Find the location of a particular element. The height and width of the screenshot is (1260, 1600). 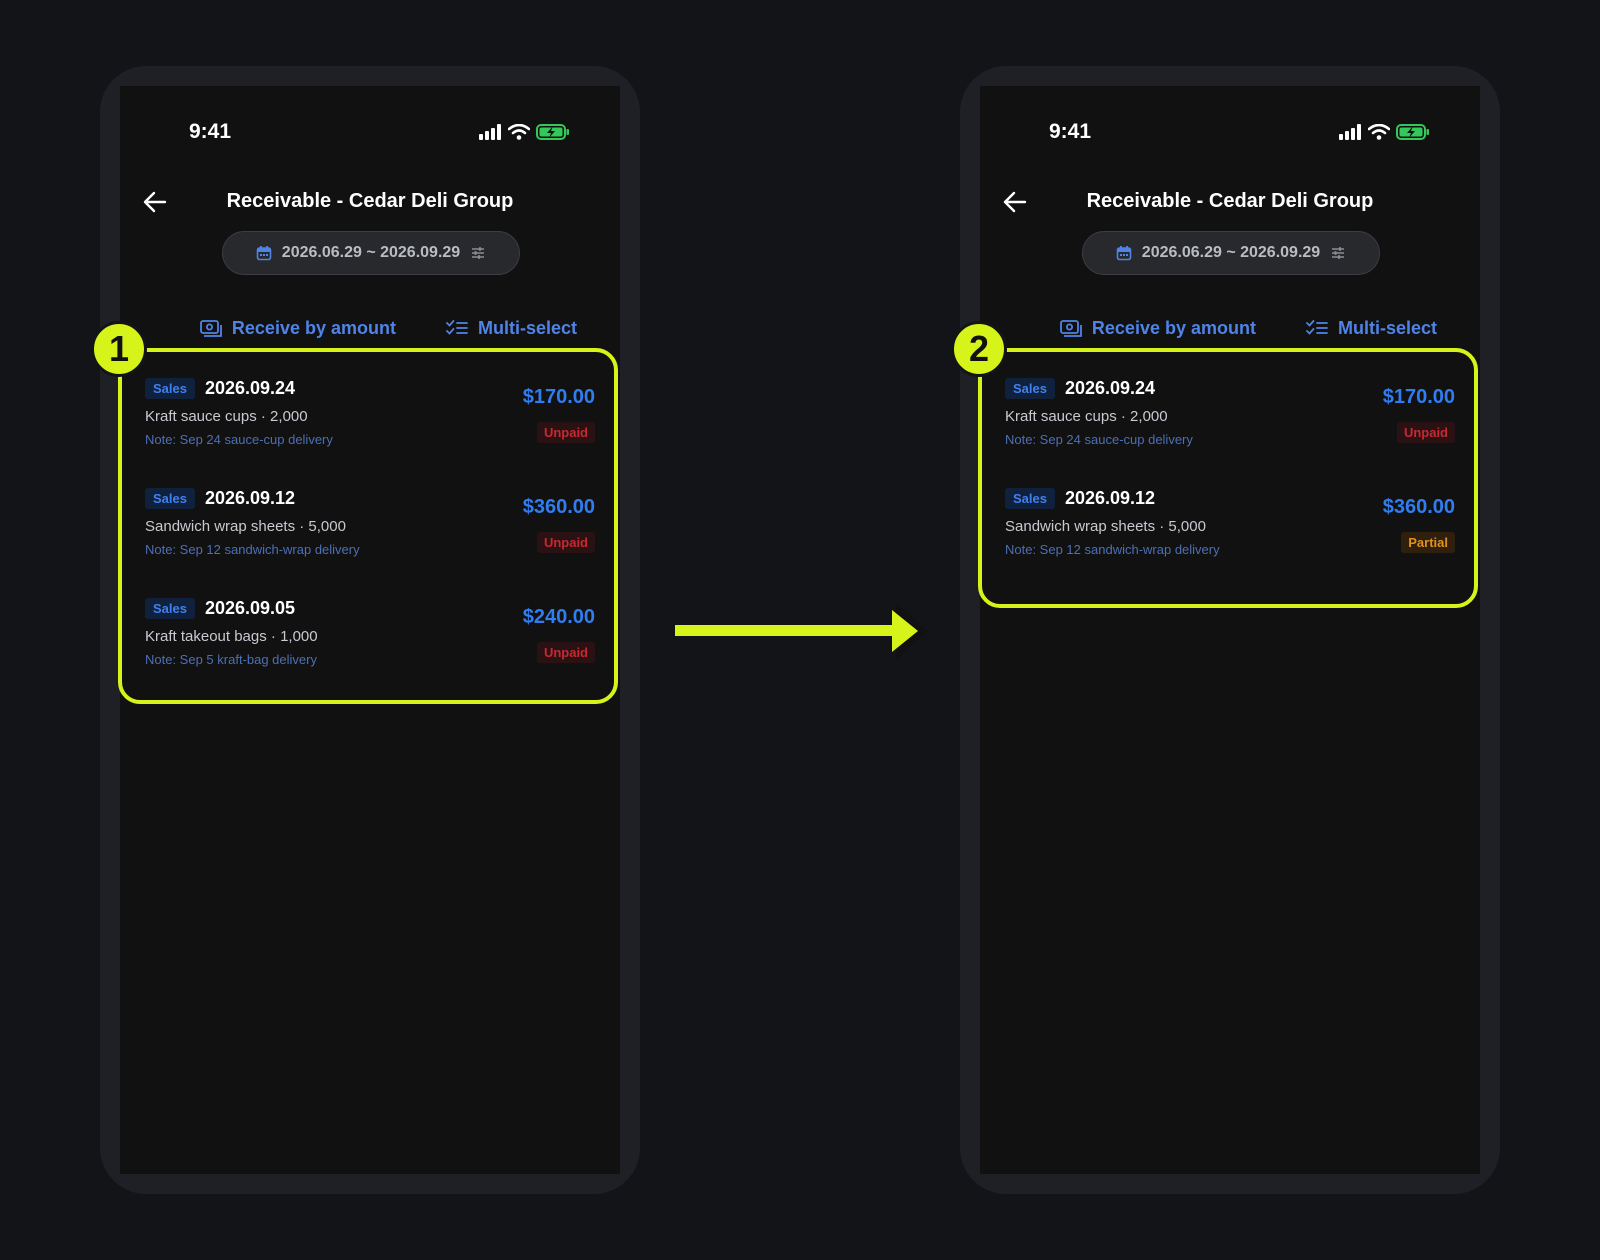

right-arrow-icon is located at coordinates (801, 631).